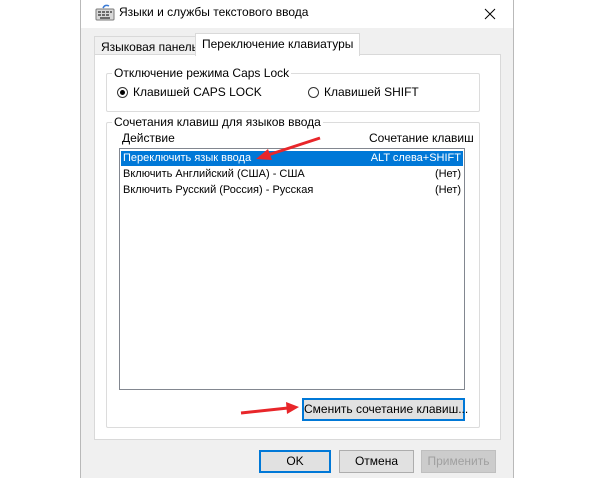  Describe the element at coordinates (218, 190) in the screenshot. I see `list-item-action: Включить Русский (Россия) - Русская` at that location.